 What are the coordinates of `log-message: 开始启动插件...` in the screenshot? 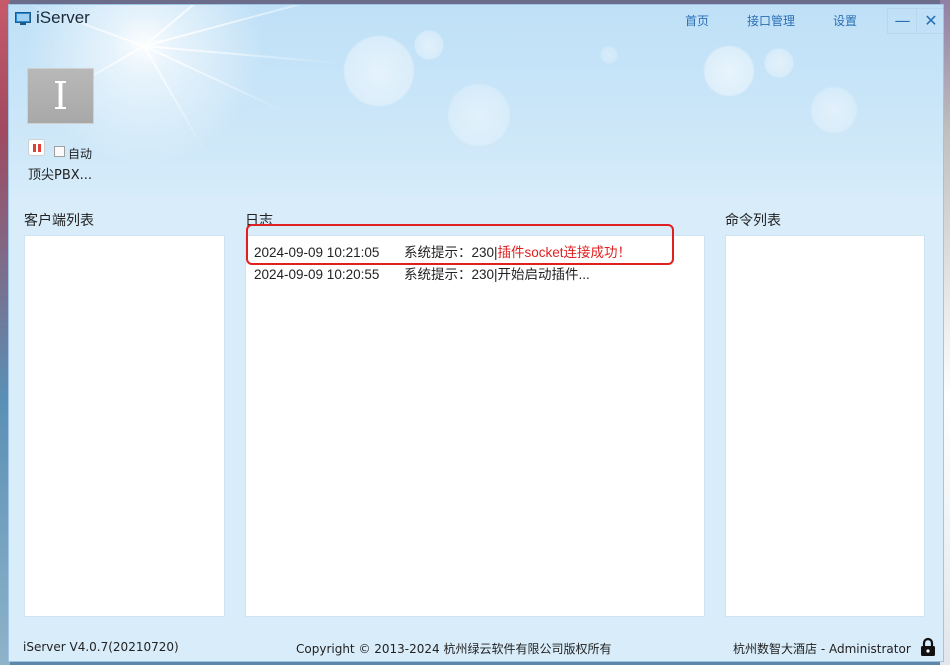 It's located at (543, 274).